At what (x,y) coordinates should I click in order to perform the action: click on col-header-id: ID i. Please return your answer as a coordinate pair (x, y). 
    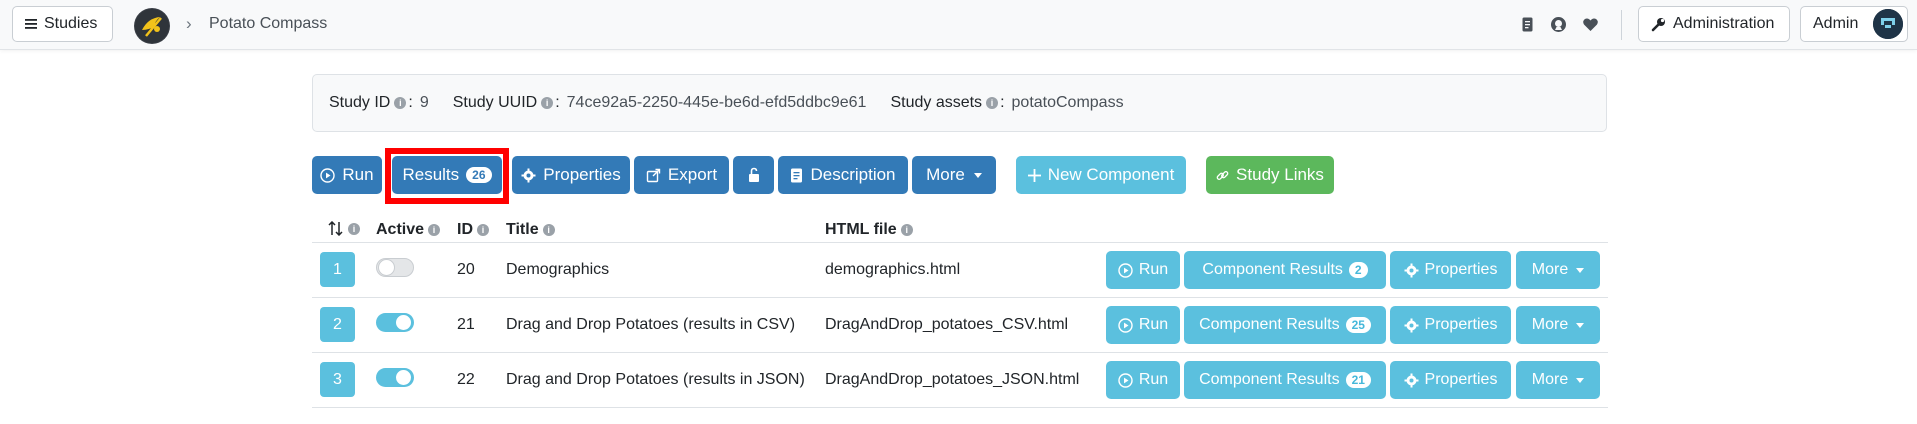
    Looking at the image, I should click on (473, 230).